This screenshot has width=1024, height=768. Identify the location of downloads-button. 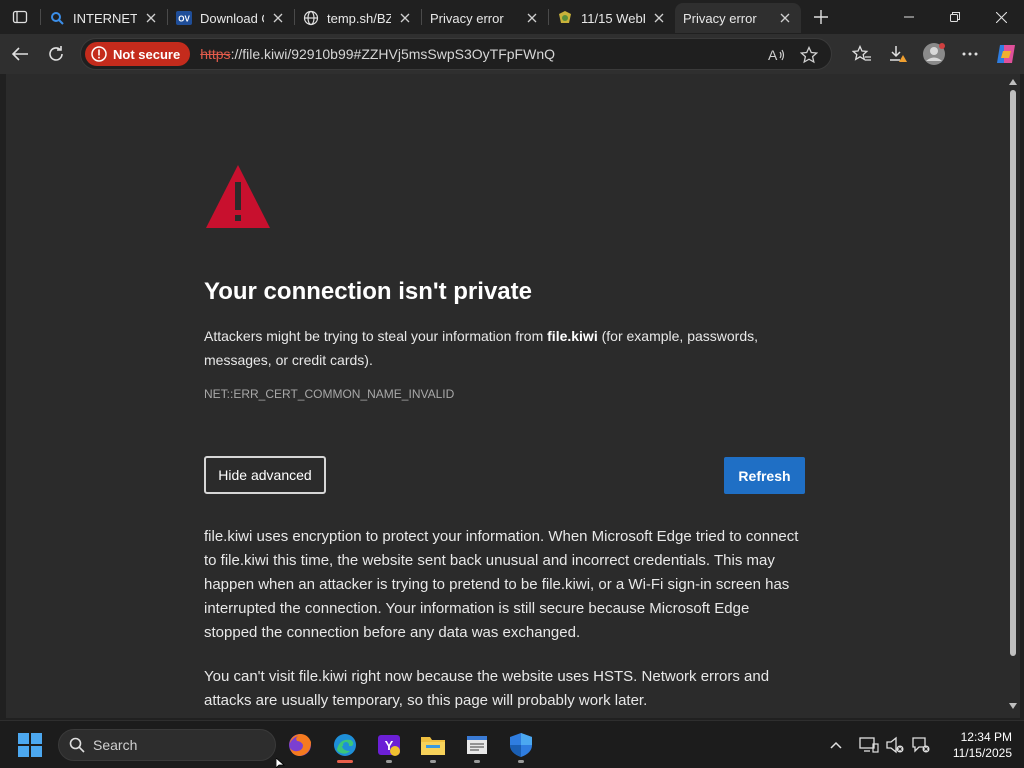
(898, 54).